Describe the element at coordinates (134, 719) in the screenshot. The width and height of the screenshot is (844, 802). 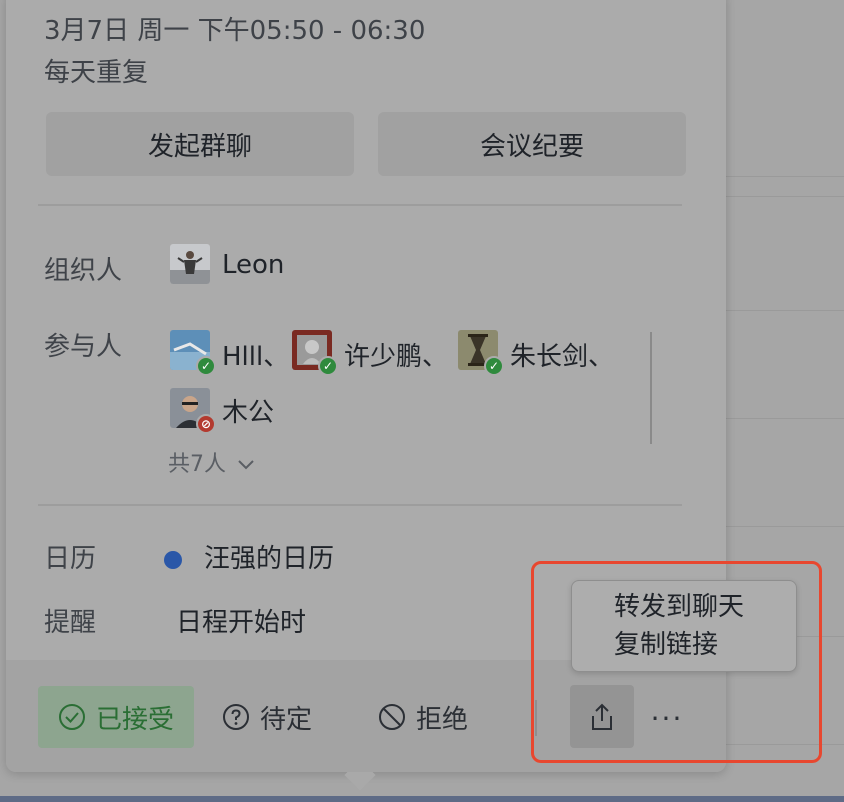
I see `accepted-label: 已接受` at that location.